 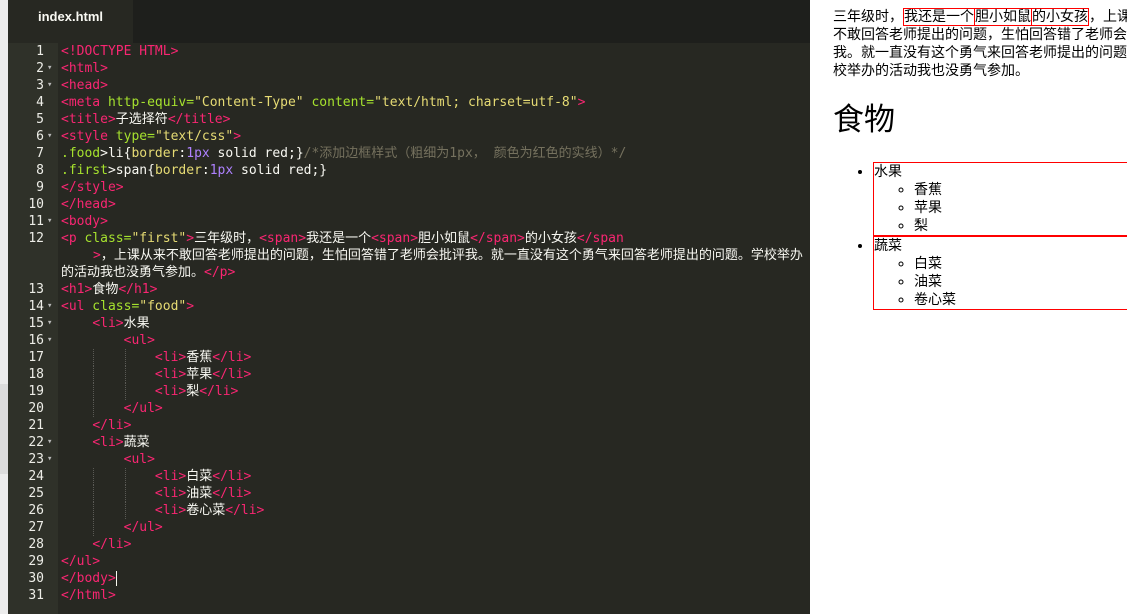 What do you see at coordinates (409, 340) in the screenshot?
I see `code-line: 16 ▾ <ul>` at bounding box center [409, 340].